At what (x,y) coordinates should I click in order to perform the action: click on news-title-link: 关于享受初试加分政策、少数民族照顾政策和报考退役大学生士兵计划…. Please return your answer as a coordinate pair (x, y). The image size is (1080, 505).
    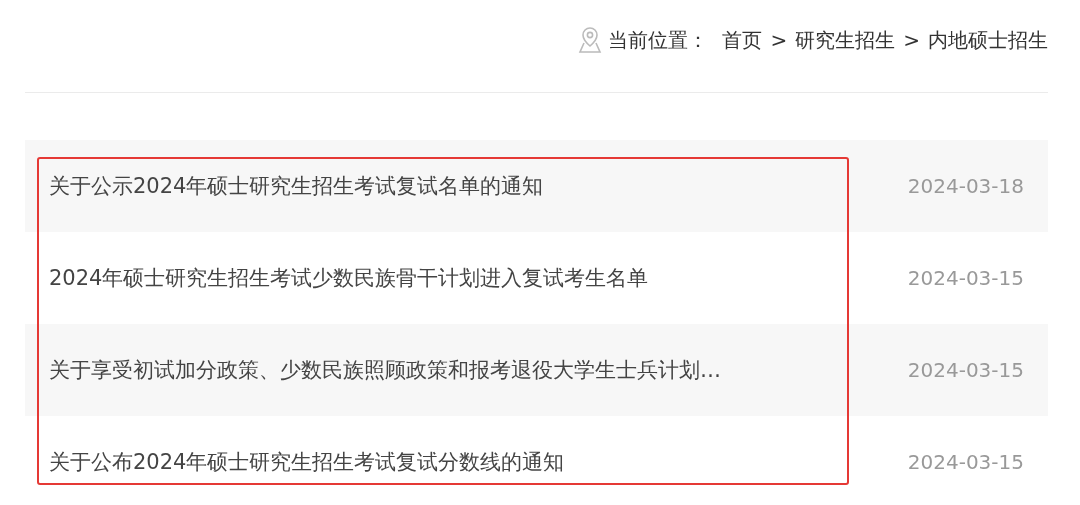
    Looking at the image, I should click on (385, 370).